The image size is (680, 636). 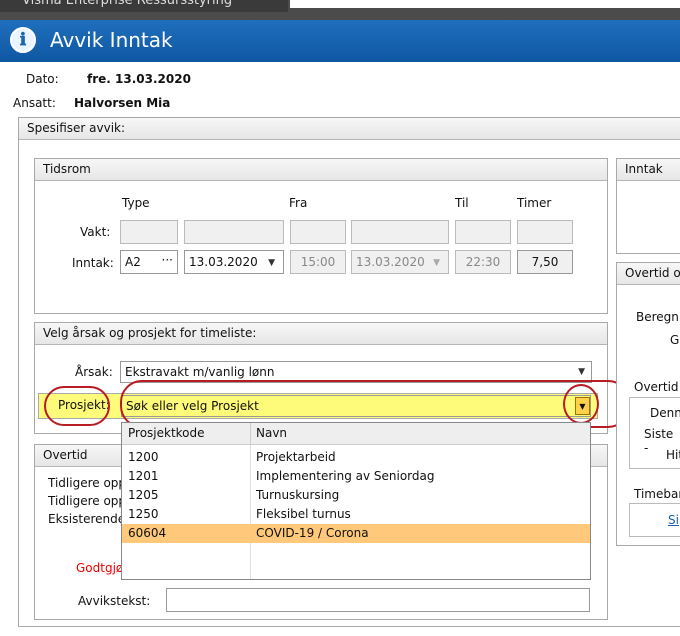 I want to click on dato-value: fre. 13.03.2020, so click(x=139, y=79).